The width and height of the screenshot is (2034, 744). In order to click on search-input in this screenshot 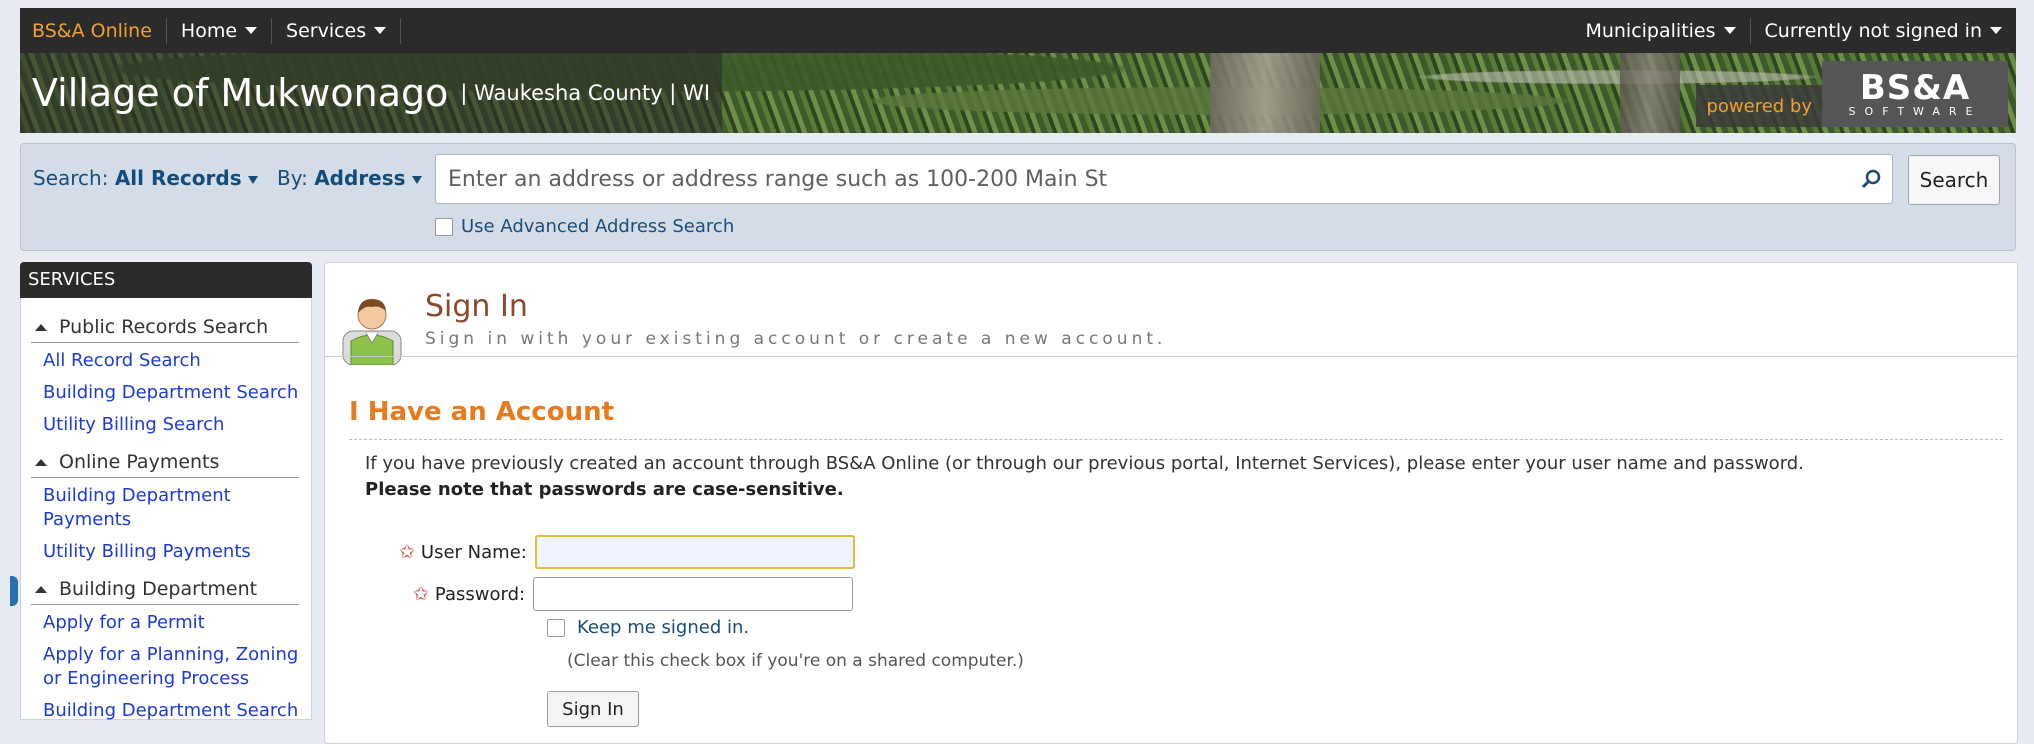, I will do `click(1153, 179)`.